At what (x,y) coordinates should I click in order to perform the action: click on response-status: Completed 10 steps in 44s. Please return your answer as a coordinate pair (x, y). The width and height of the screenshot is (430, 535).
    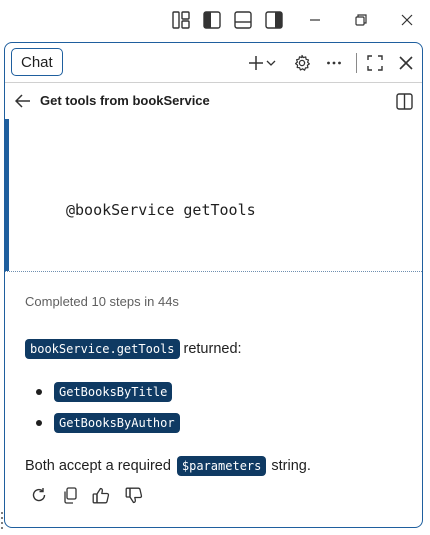
    Looking at the image, I should click on (102, 301).